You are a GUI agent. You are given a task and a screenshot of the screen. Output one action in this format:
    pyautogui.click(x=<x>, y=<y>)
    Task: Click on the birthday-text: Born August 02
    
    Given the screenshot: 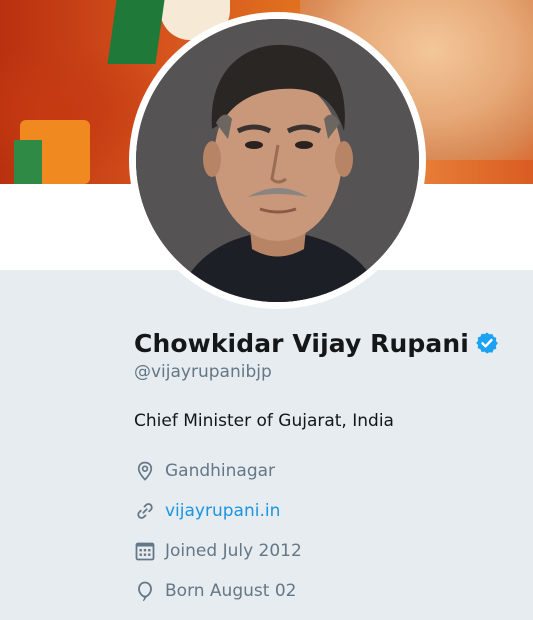 What is the action you would take?
    pyautogui.click(x=231, y=591)
    